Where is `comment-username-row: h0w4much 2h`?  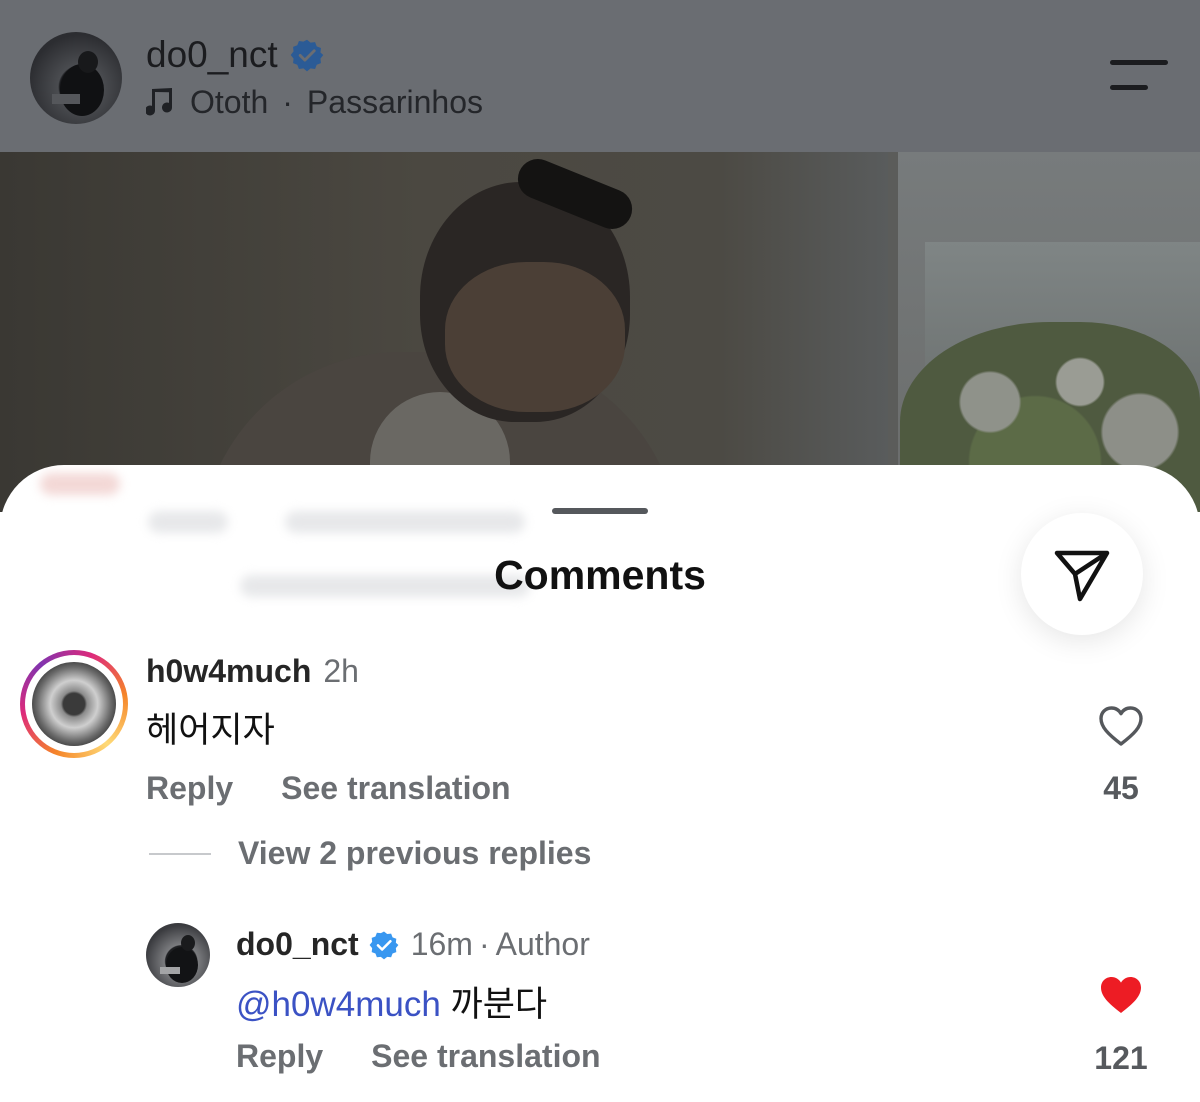
comment-username-row: h0w4much 2h is located at coordinates (252, 671).